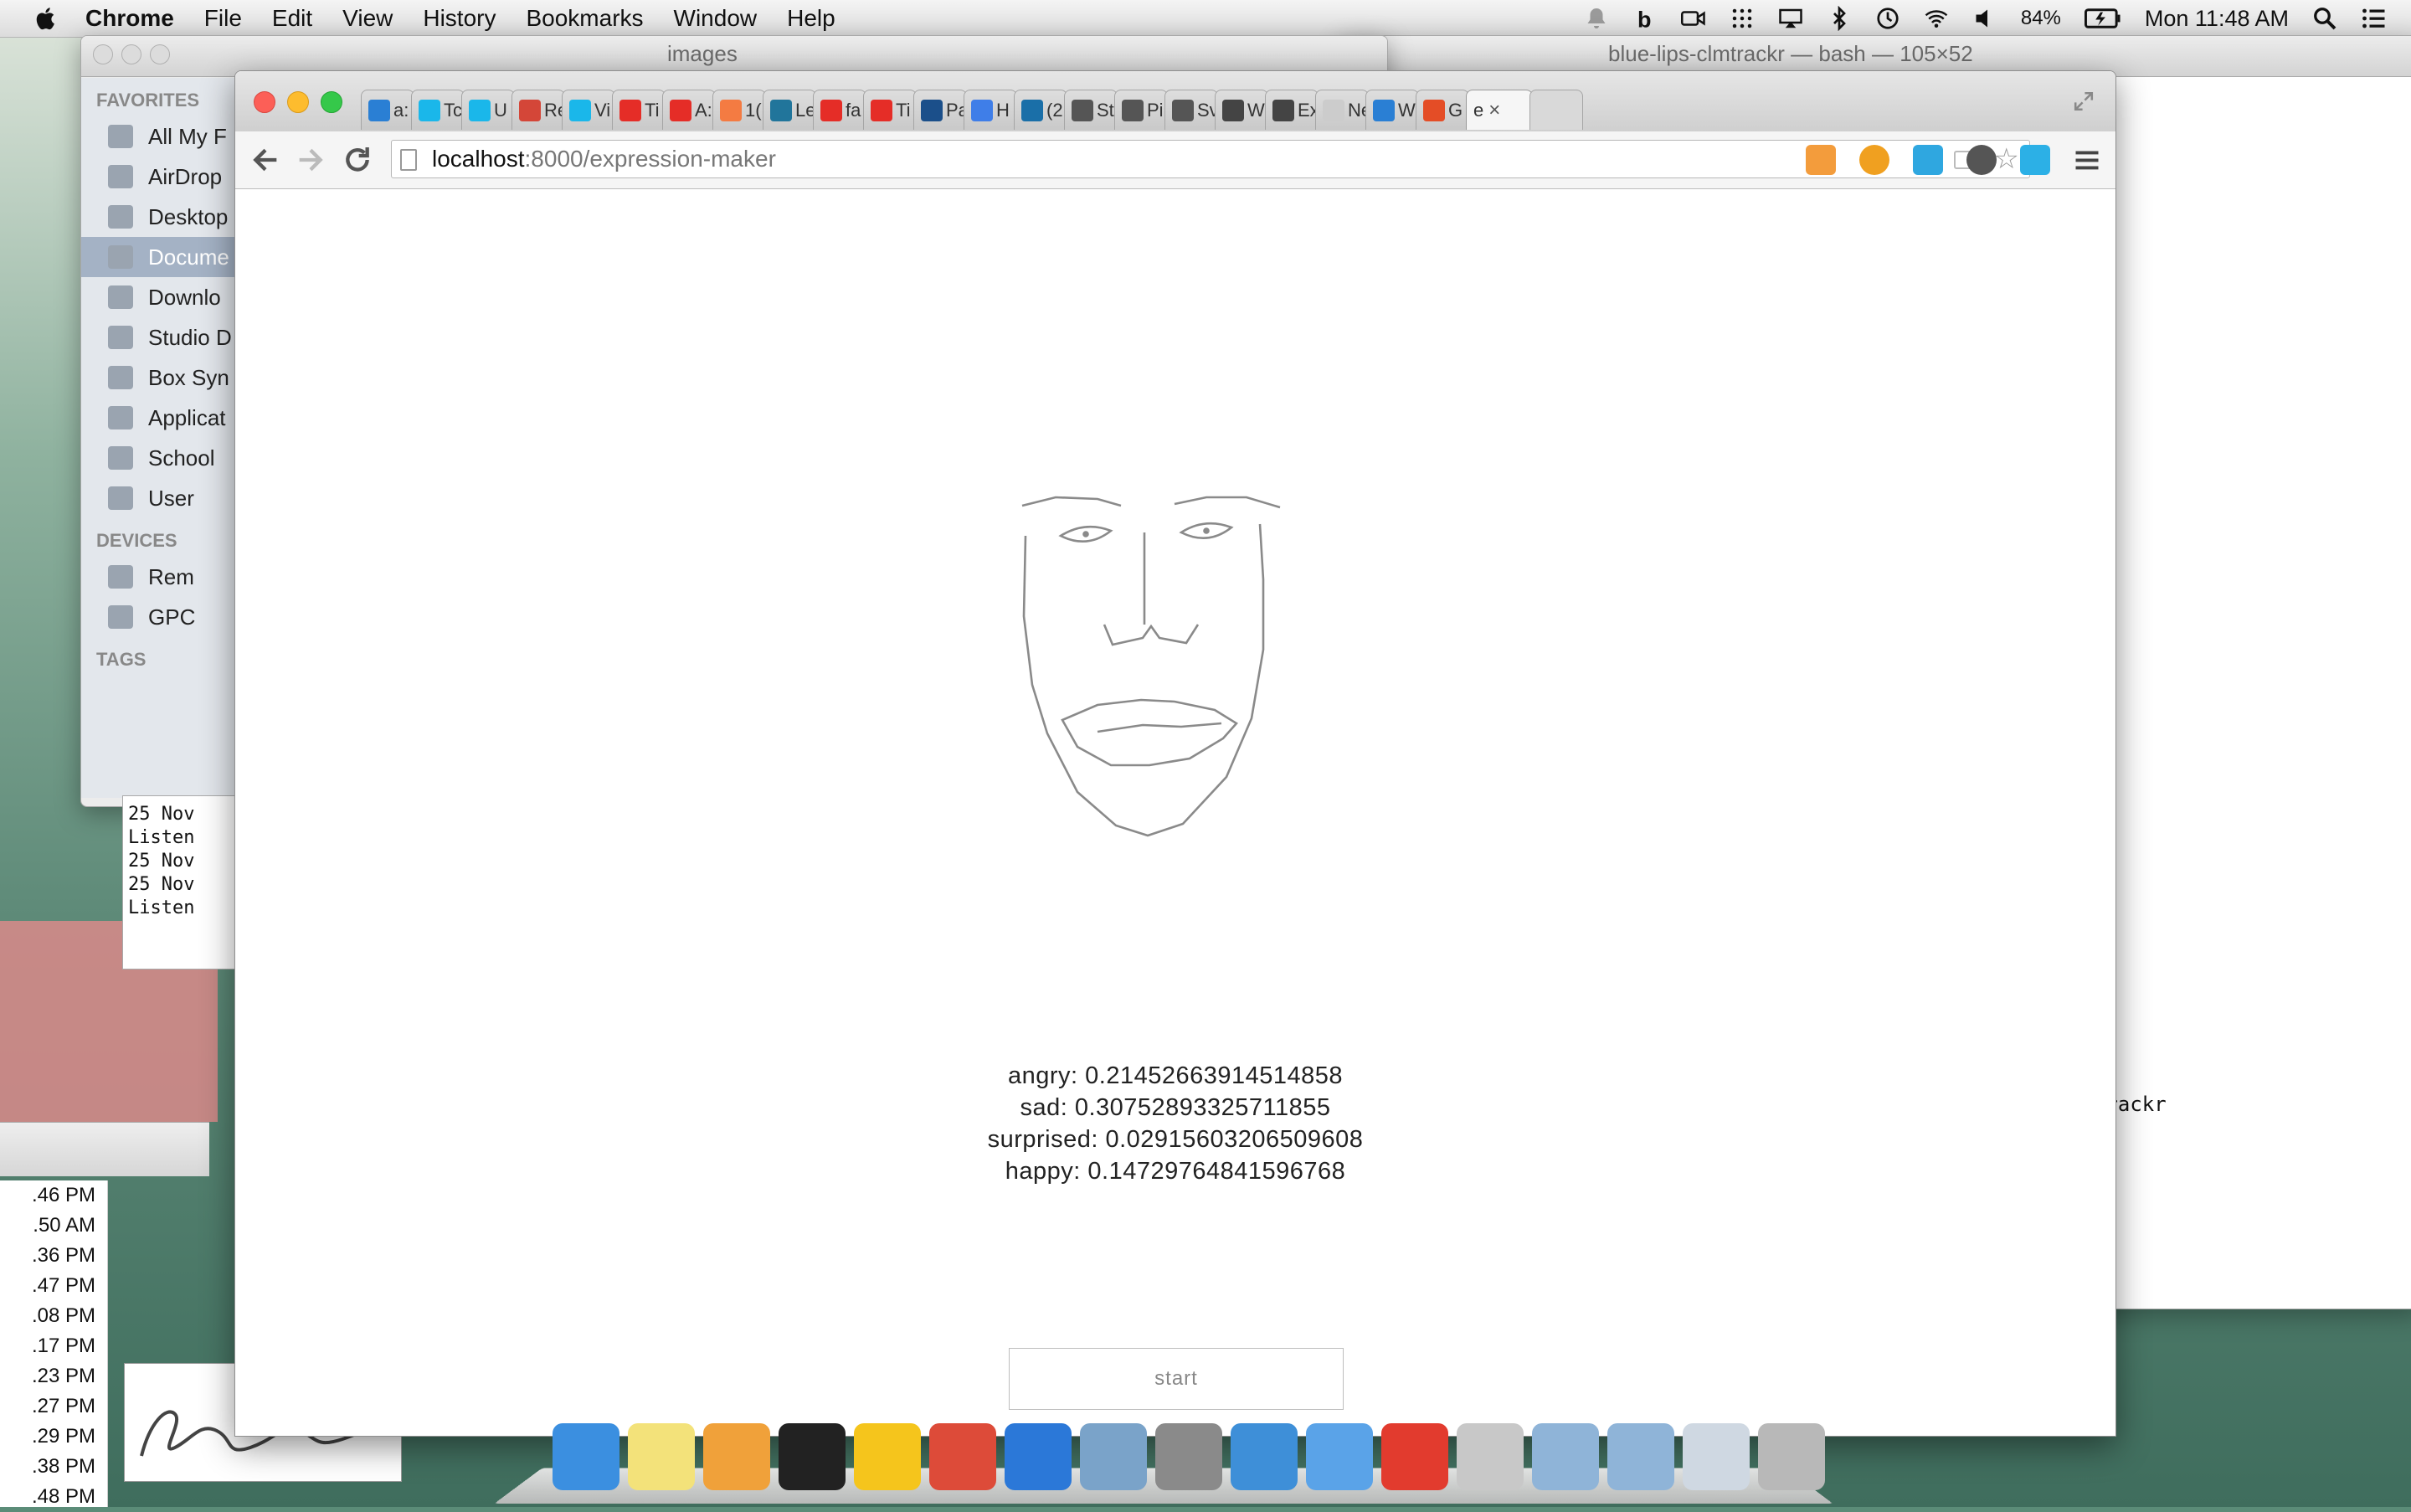 This screenshot has width=2411, height=1512. Describe the element at coordinates (584, 18) in the screenshot. I see `menu-bookmarks: Bookmarks` at that location.